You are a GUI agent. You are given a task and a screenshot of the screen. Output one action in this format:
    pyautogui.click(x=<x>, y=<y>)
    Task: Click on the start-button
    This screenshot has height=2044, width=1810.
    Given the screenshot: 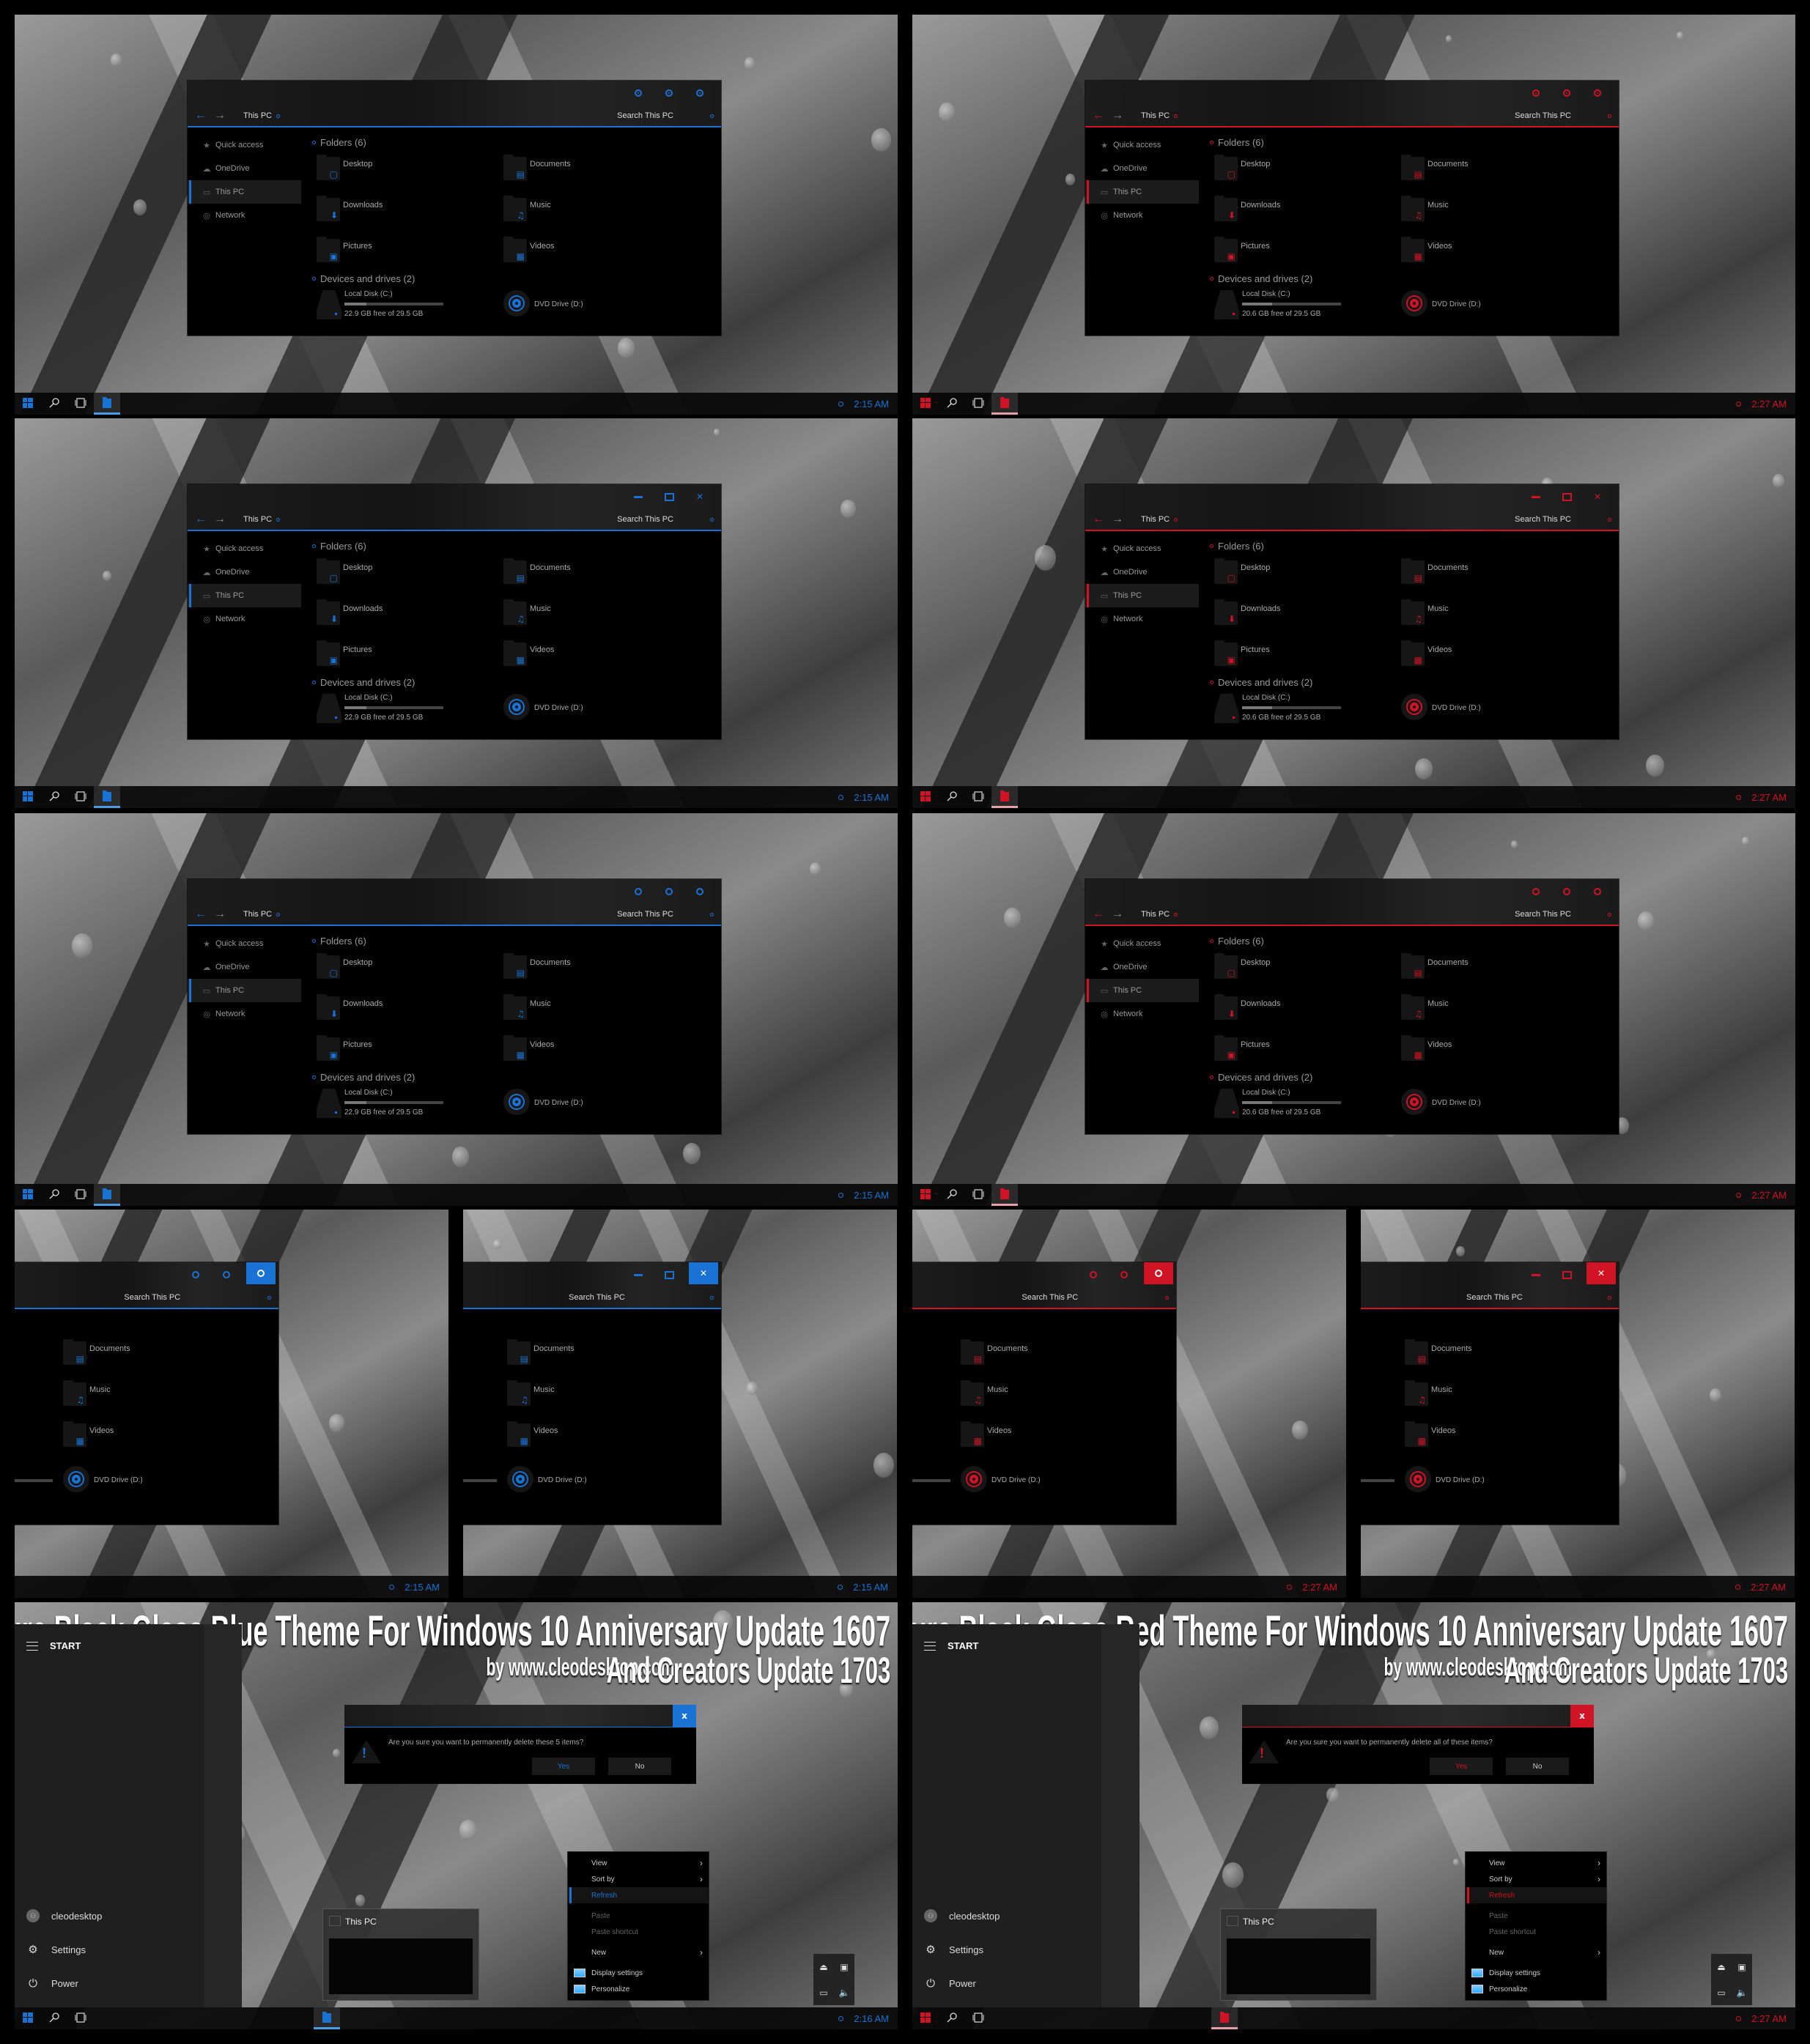 What is the action you would take?
    pyautogui.click(x=28, y=2018)
    